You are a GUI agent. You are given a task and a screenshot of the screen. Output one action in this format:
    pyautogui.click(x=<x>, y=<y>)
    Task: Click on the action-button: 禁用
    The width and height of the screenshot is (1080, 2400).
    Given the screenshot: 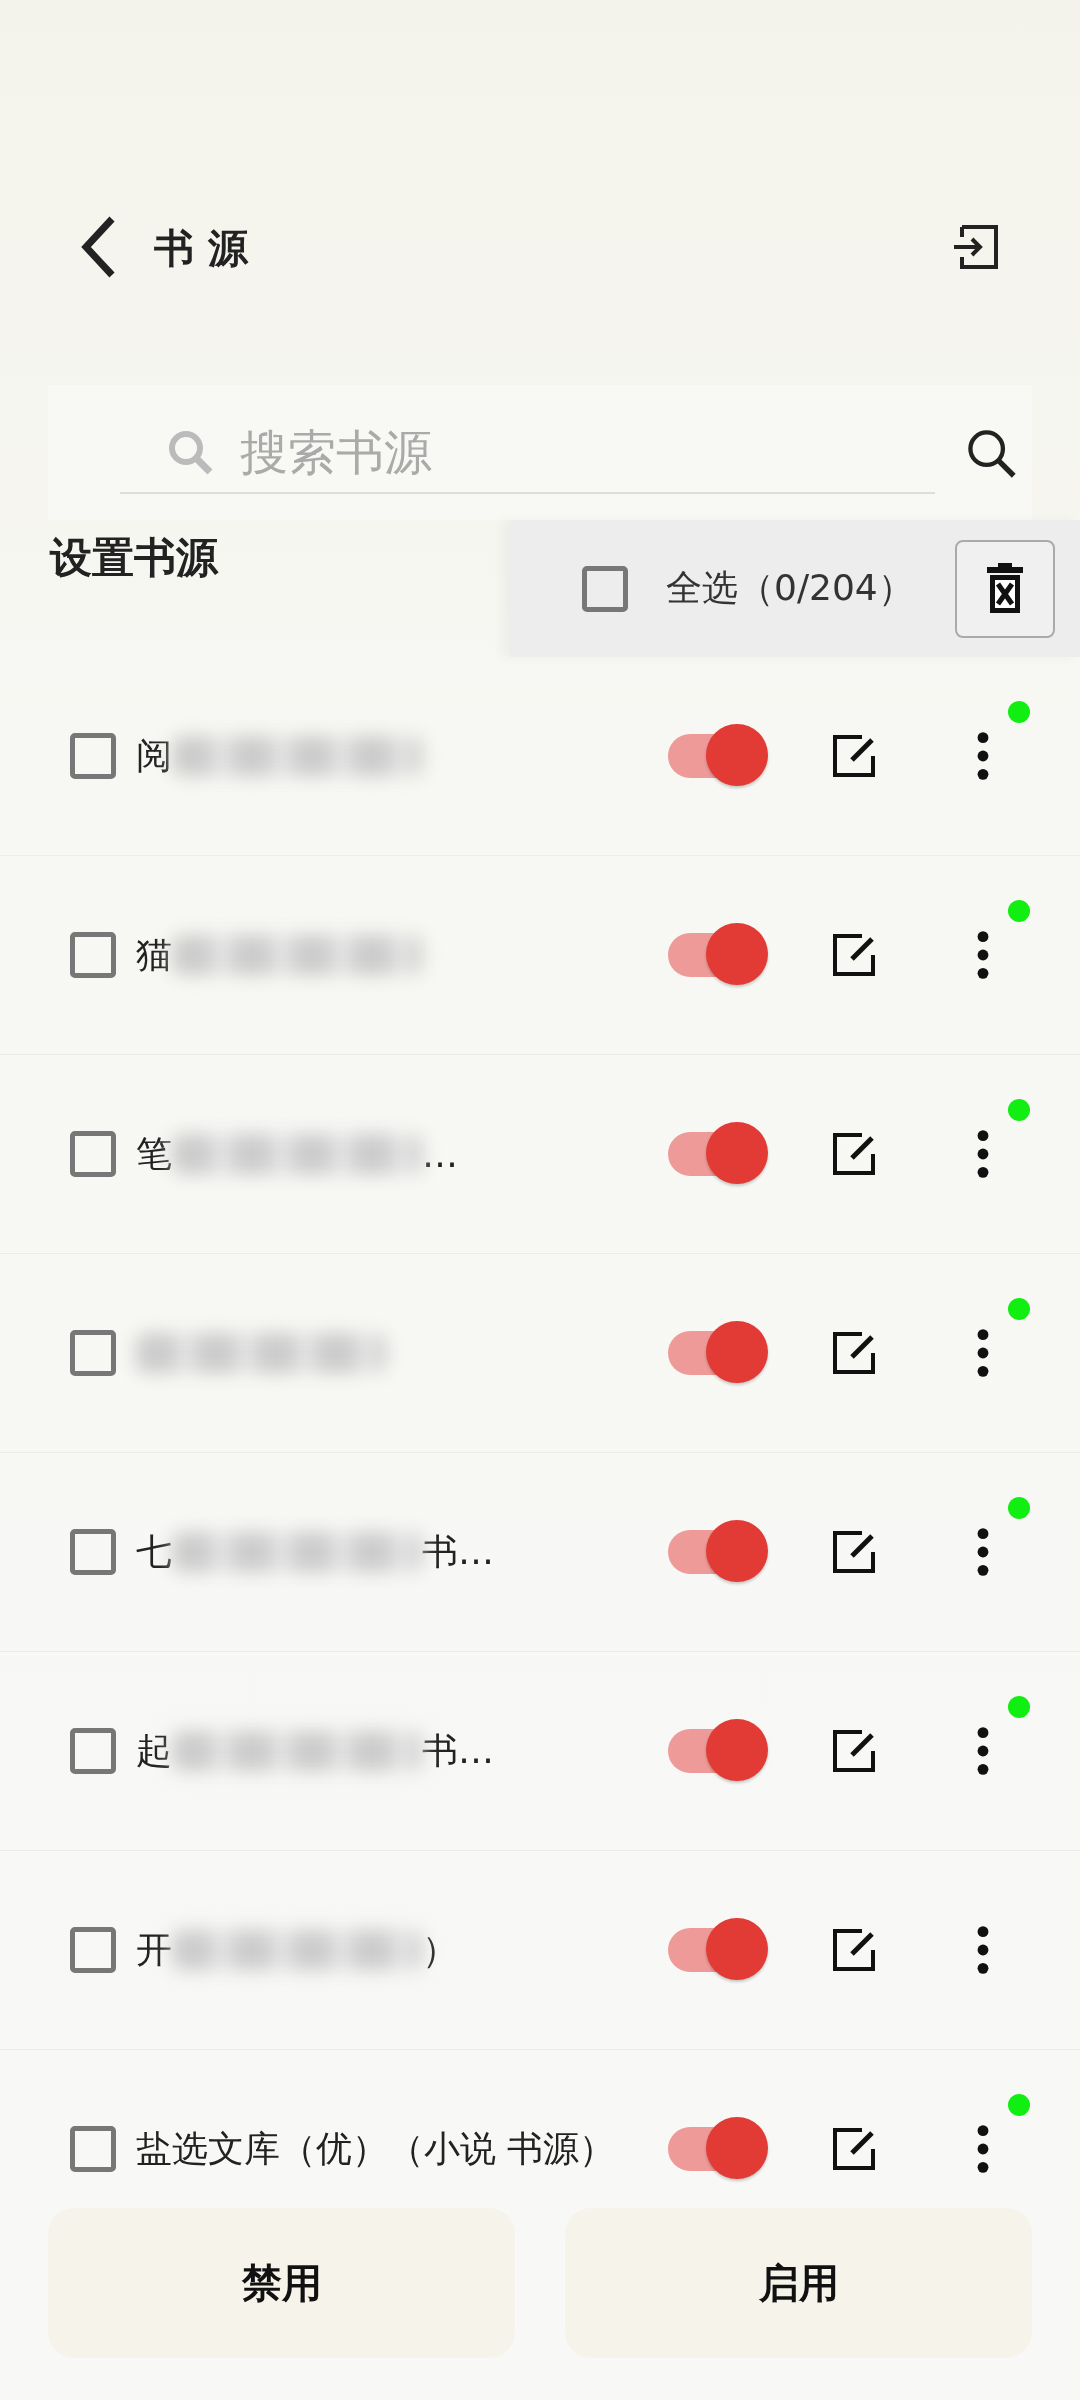 What is the action you would take?
    pyautogui.click(x=281, y=2283)
    